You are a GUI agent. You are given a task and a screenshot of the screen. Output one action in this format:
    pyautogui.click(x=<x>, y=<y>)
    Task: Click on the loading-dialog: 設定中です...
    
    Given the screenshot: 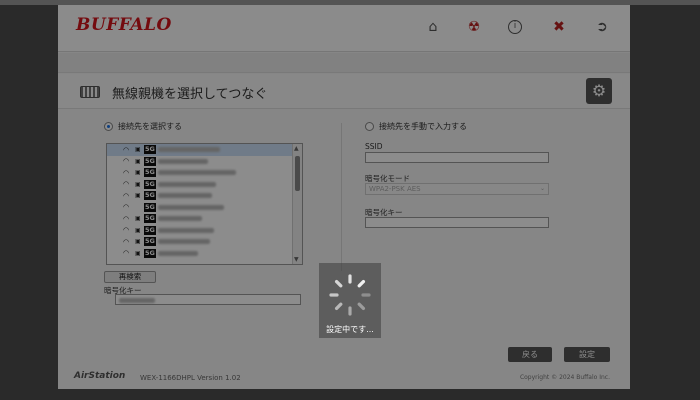 What is the action you would take?
    pyautogui.click(x=350, y=300)
    